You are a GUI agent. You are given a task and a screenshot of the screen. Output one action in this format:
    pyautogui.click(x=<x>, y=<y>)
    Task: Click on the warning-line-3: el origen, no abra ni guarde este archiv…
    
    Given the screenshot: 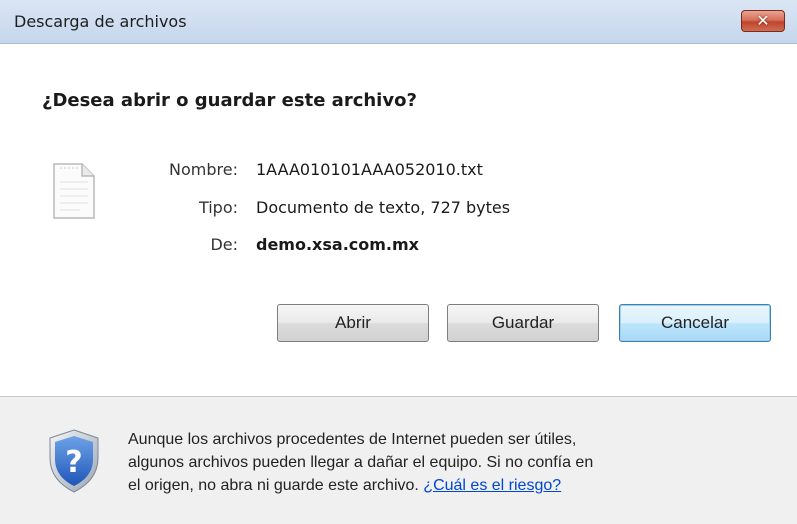 What is the action you would take?
    pyautogui.click(x=448, y=485)
    